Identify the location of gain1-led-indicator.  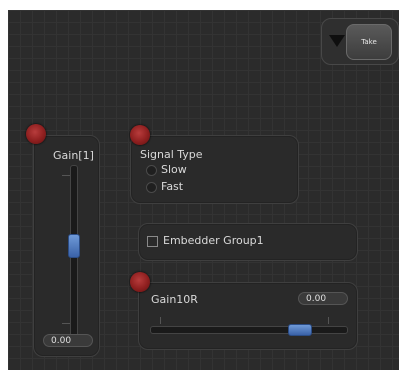
(36, 134).